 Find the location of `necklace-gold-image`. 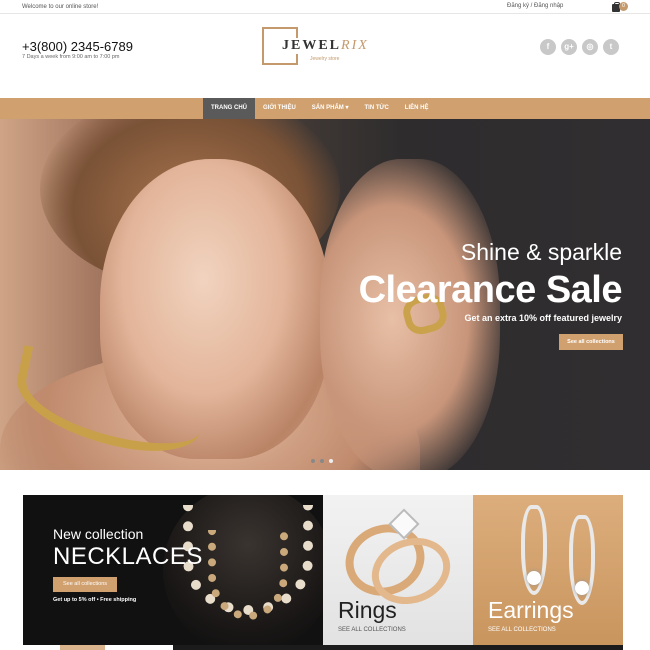

necklace-gold-image is located at coordinates (248, 575).